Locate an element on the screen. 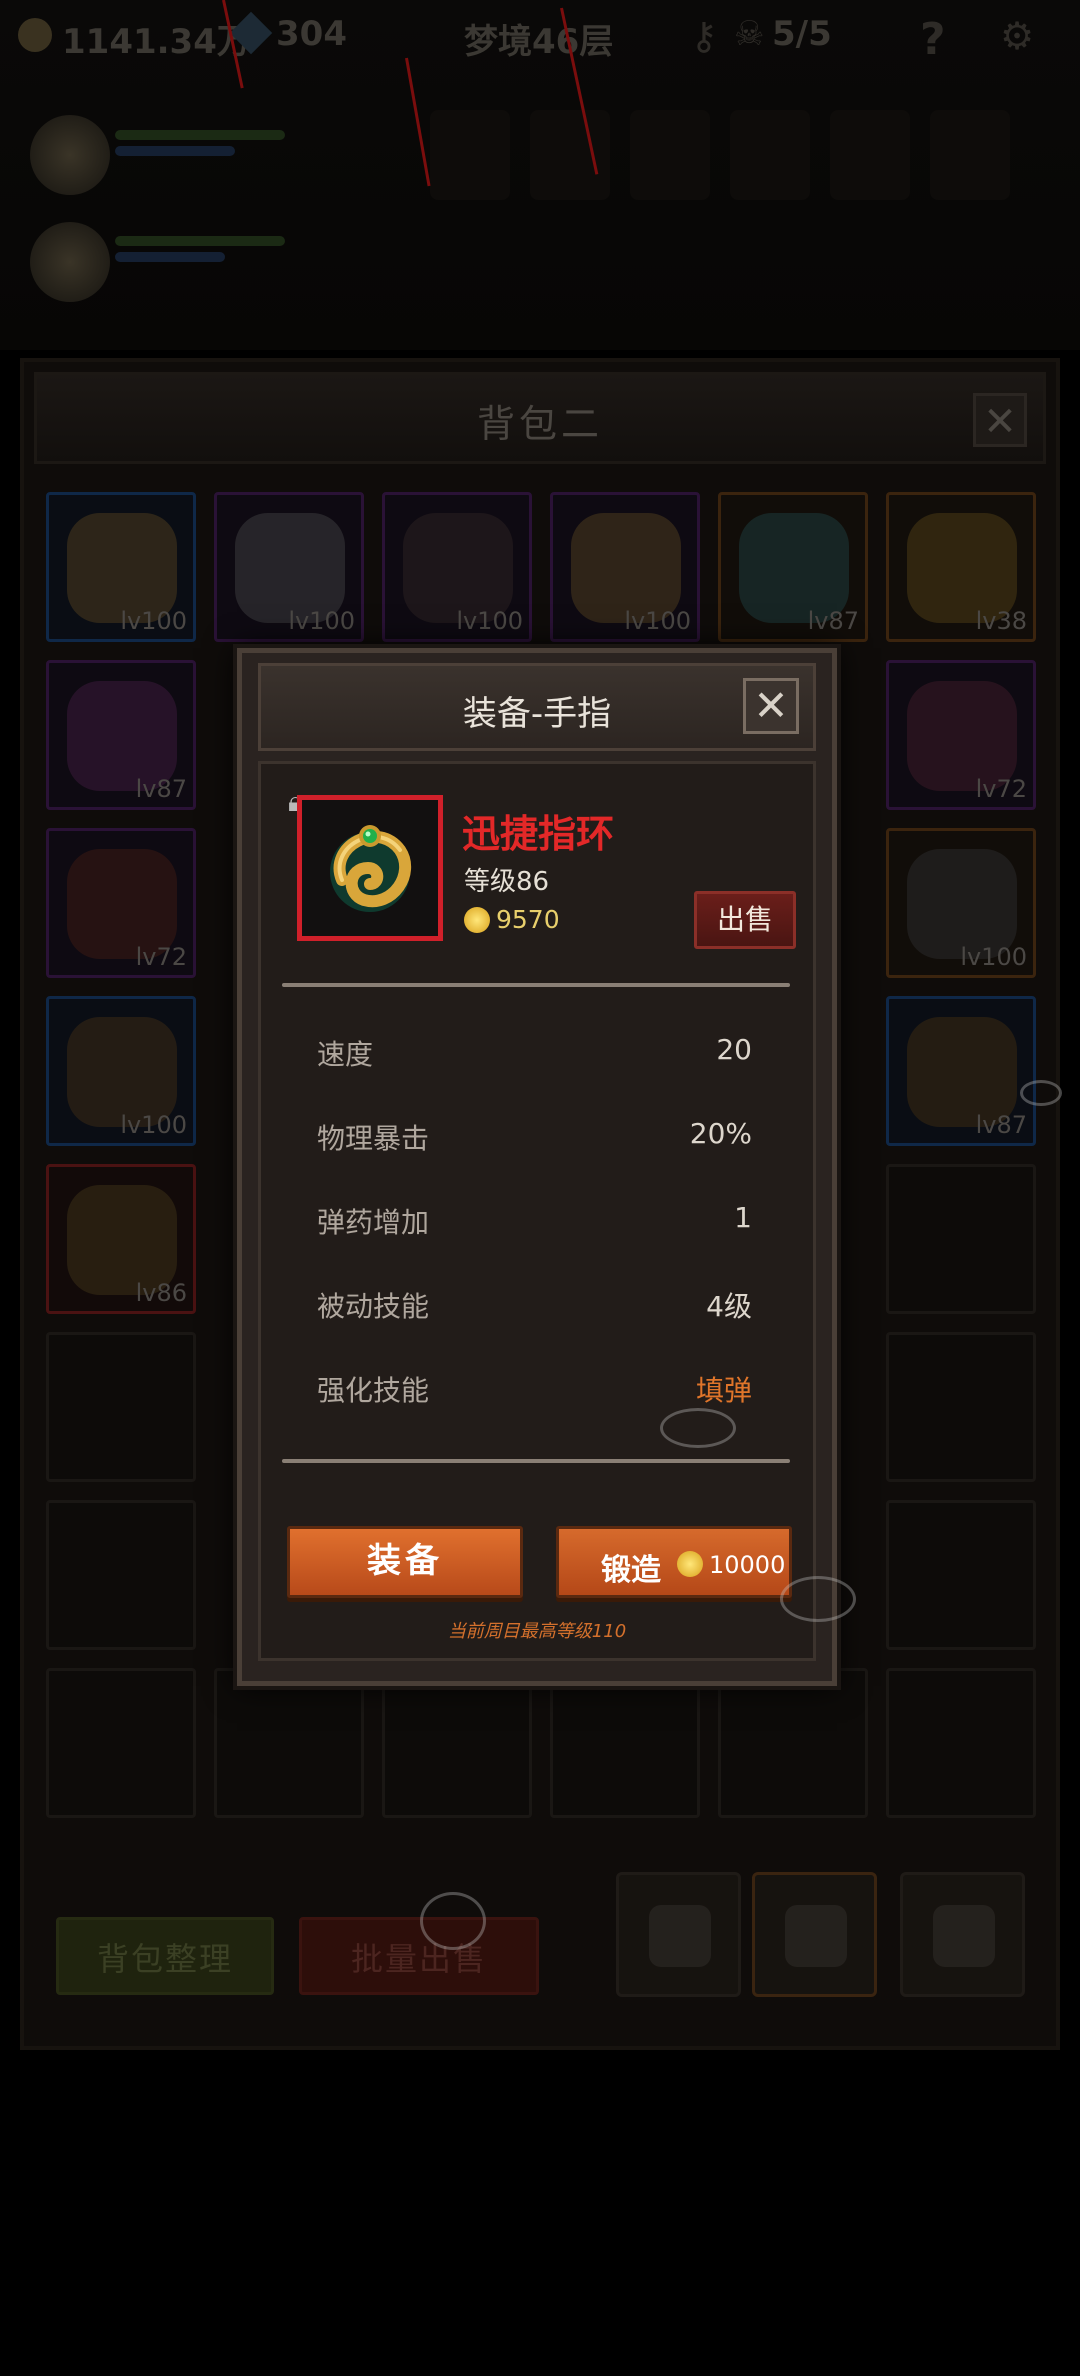 The image size is (1080, 2376). skull-count: 5/5 is located at coordinates (802, 34).